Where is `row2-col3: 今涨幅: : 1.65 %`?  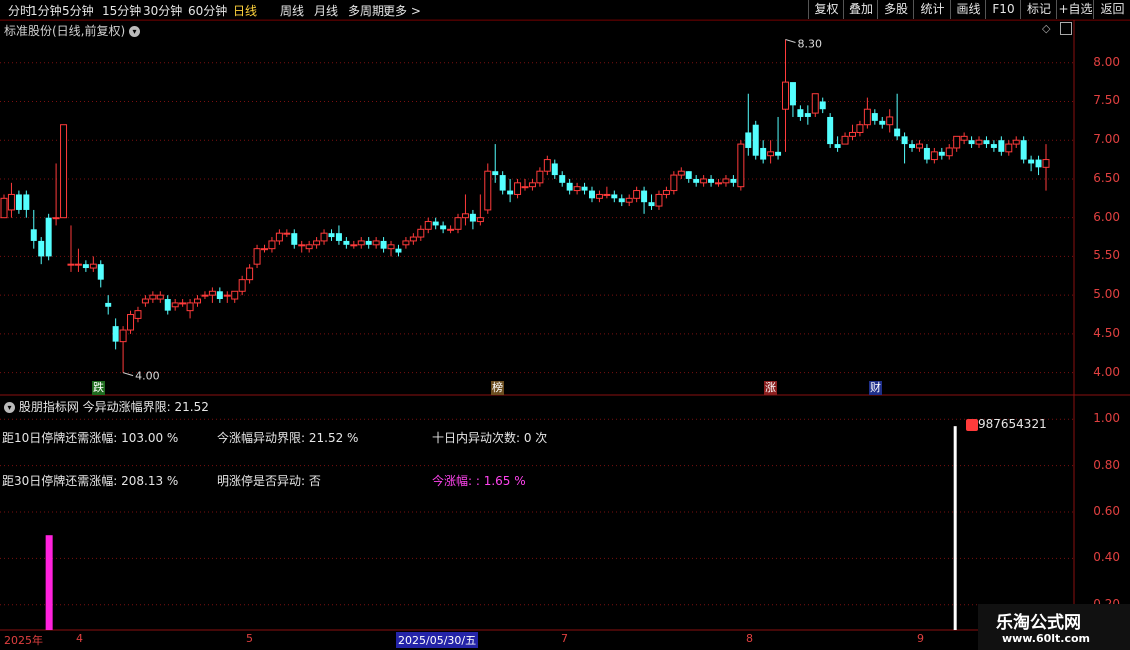
row2-col3: 今涨幅: : 1.65 % is located at coordinates (479, 481).